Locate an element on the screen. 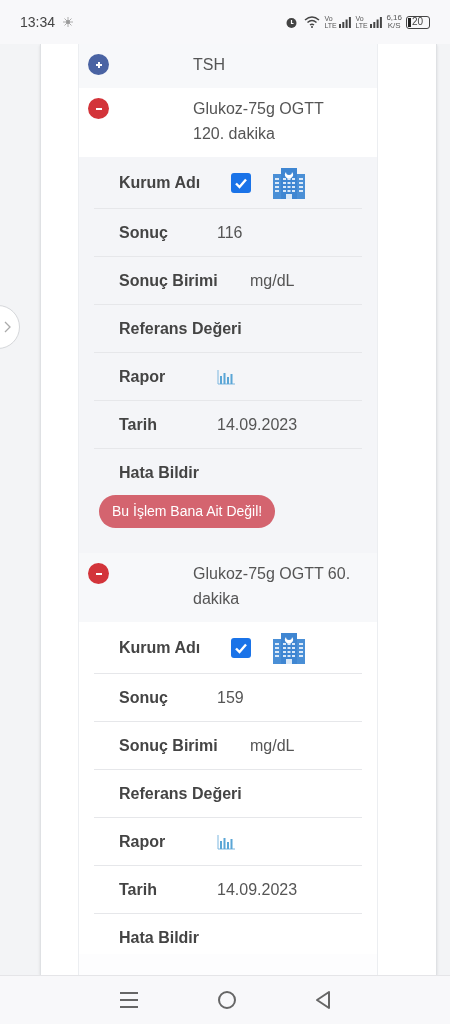  speed-unit: K/S is located at coordinates (394, 26).